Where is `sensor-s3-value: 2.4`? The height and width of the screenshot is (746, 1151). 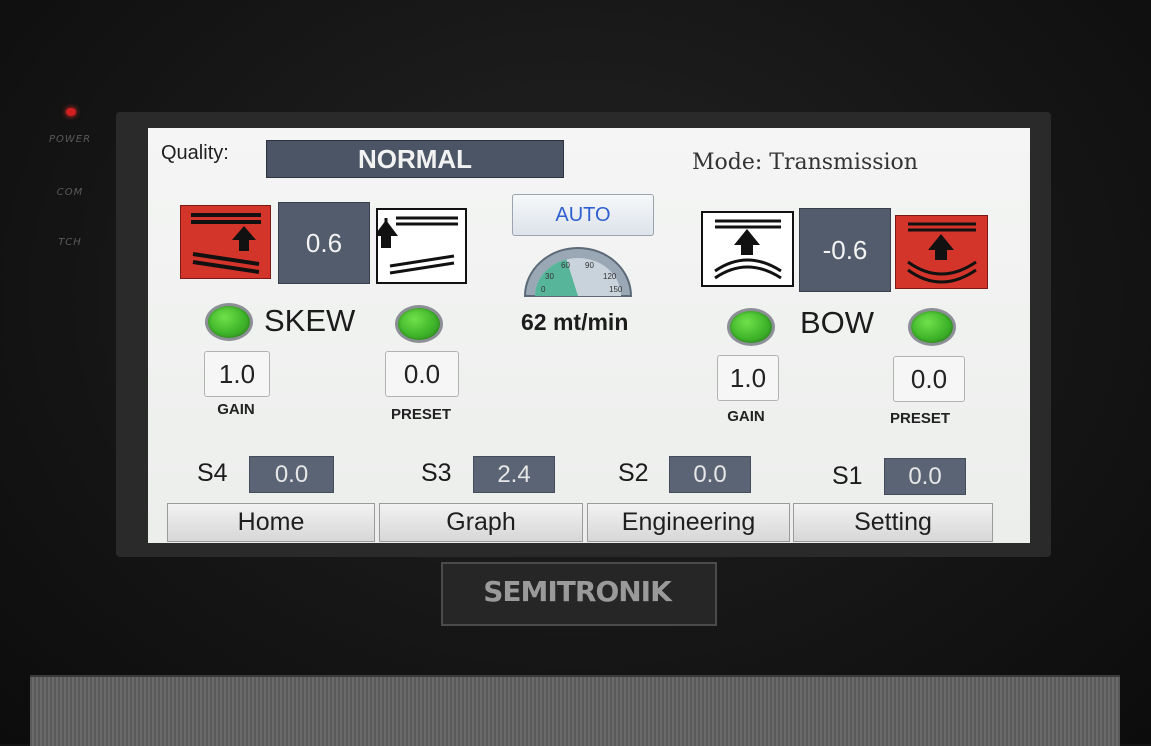
sensor-s3-value: 2.4 is located at coordinates (514, 474).